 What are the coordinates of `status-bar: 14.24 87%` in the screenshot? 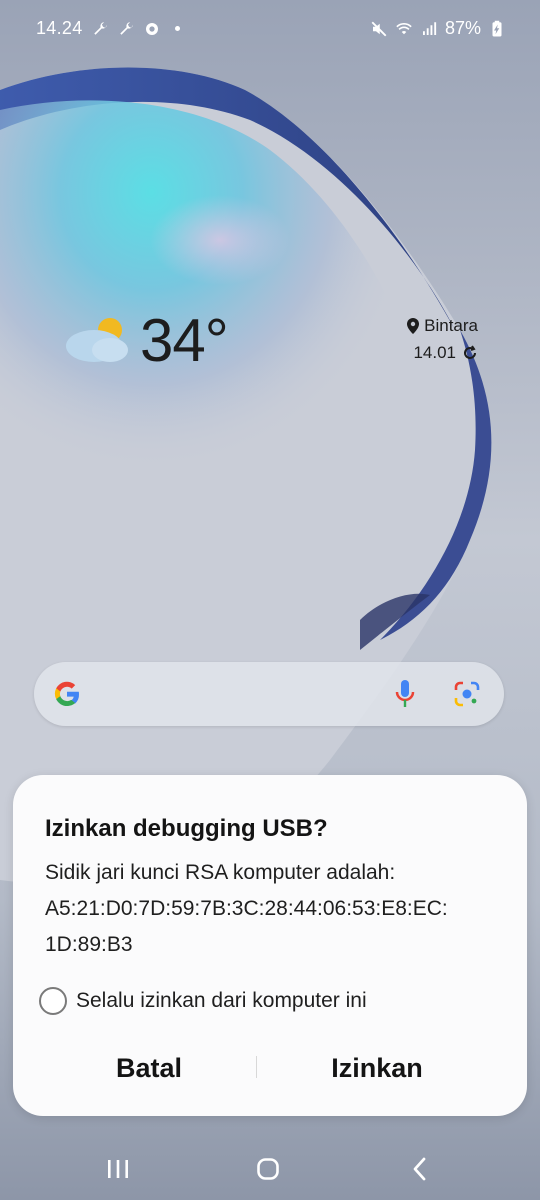 It's located at (270, 29).